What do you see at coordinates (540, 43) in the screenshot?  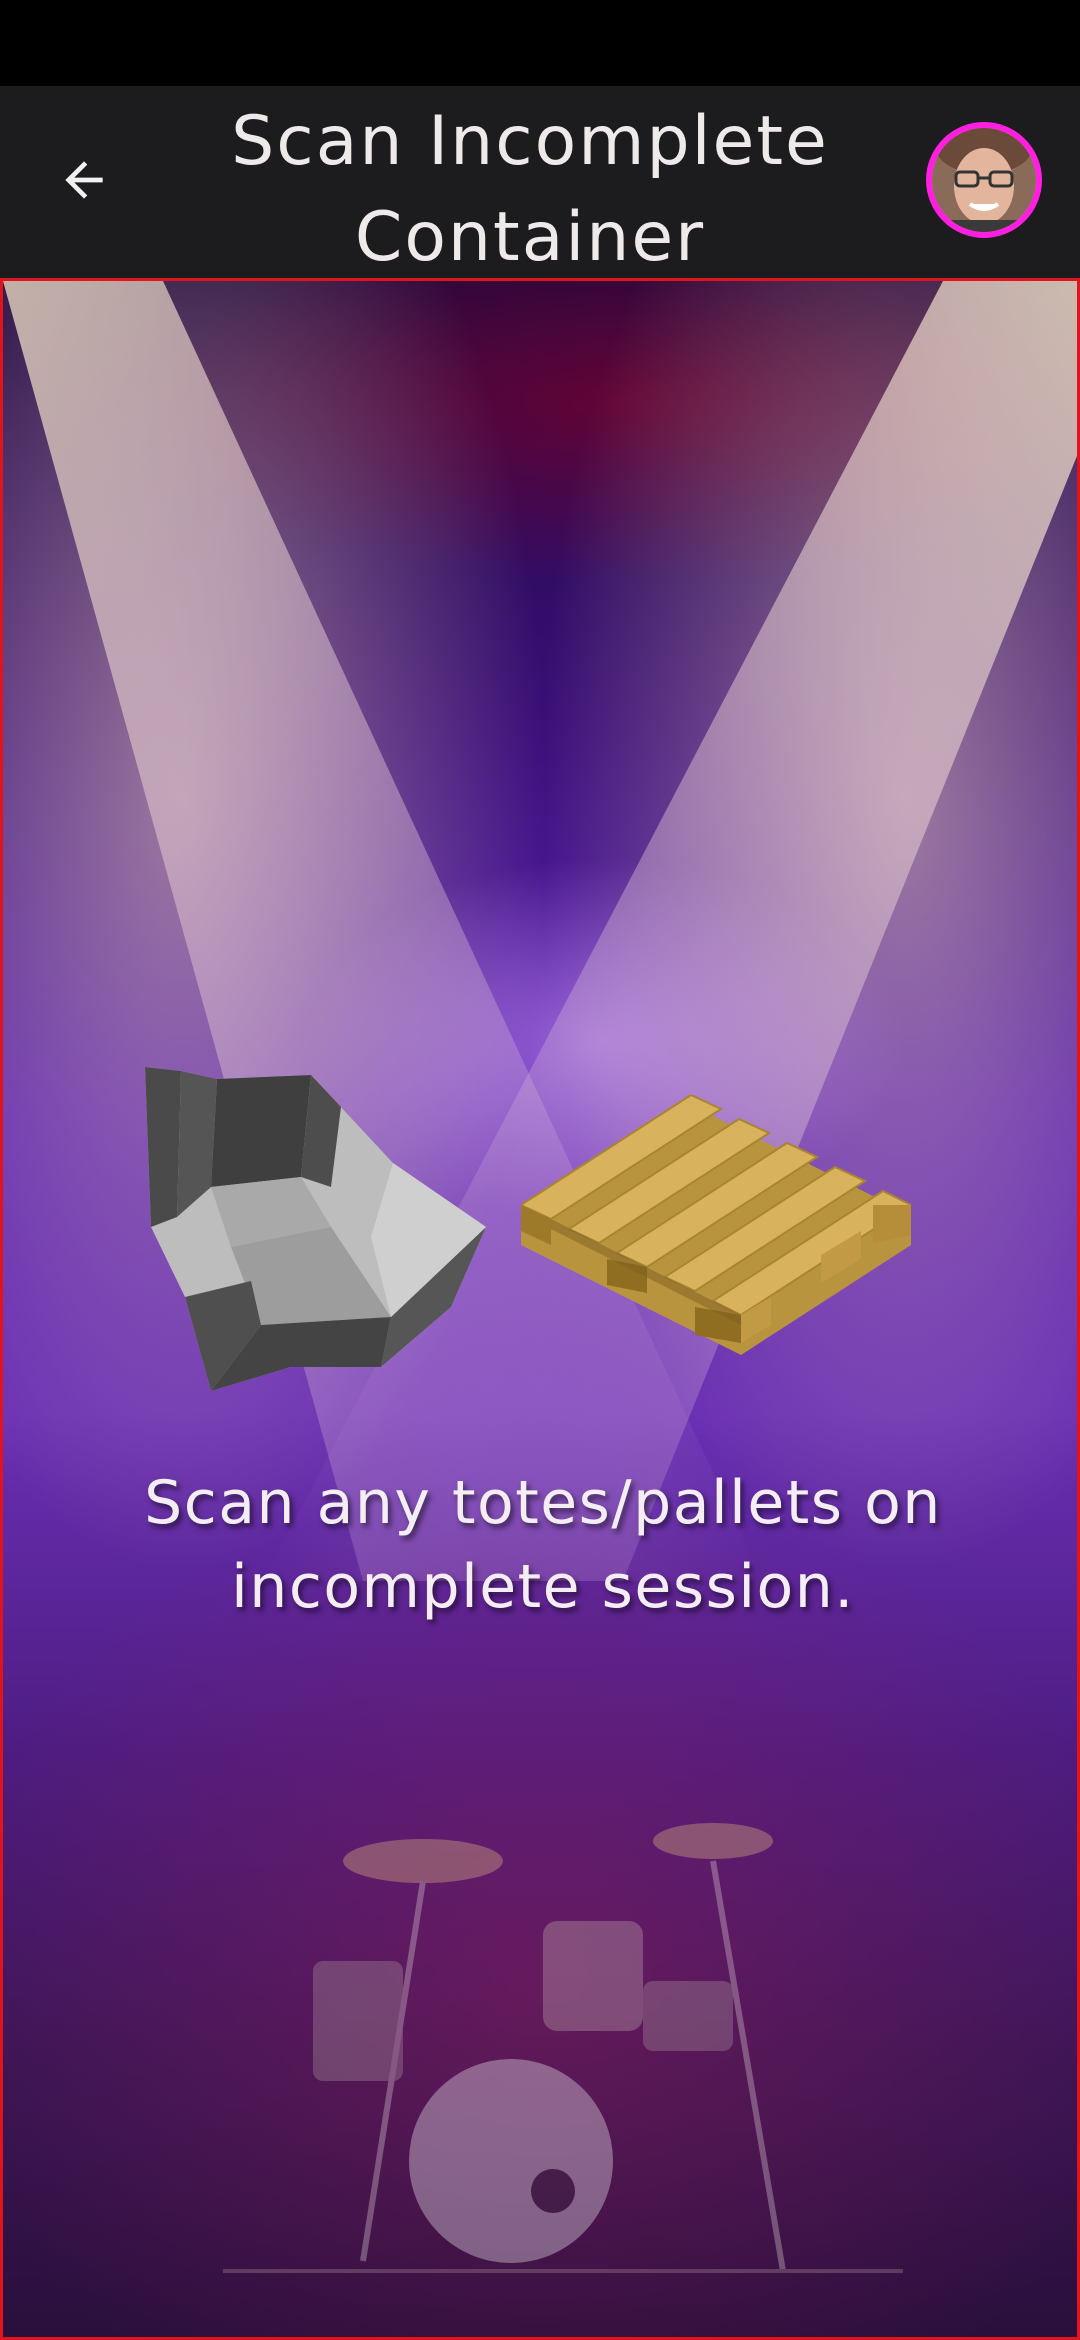 I see `status-bar` at bounding box center [540, 43].